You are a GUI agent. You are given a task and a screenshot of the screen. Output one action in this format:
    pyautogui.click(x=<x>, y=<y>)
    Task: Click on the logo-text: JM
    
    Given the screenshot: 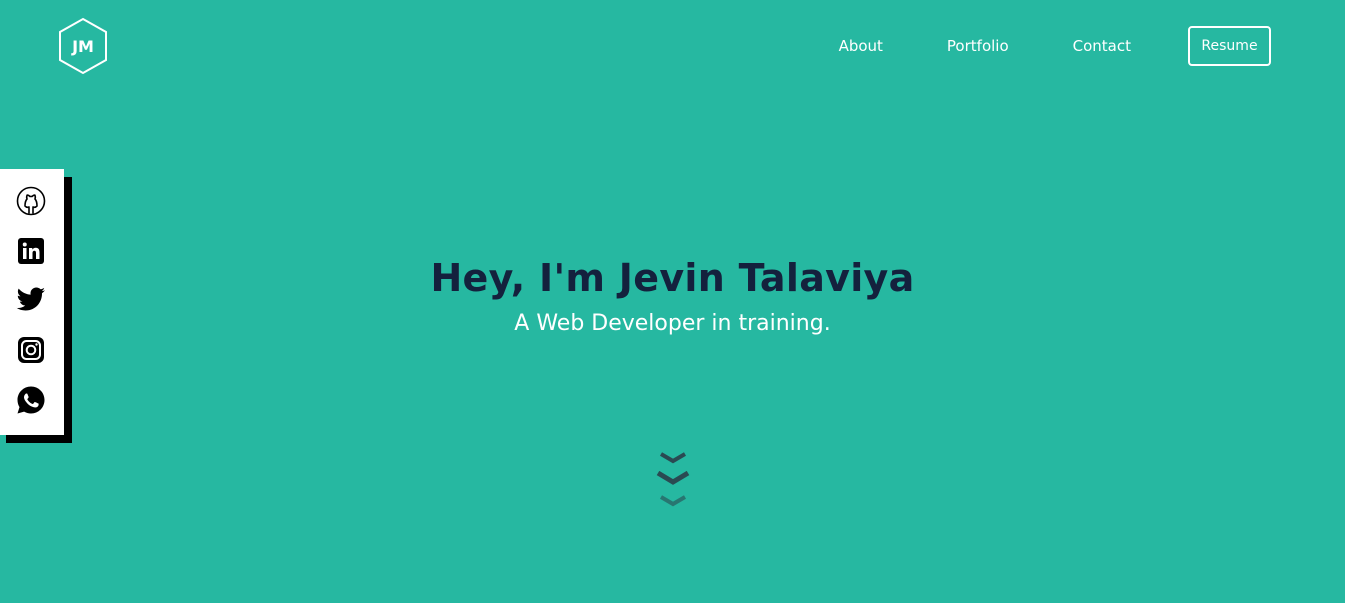 What is the action you would take?
    pyautogui.click(x=82, y=46)
    